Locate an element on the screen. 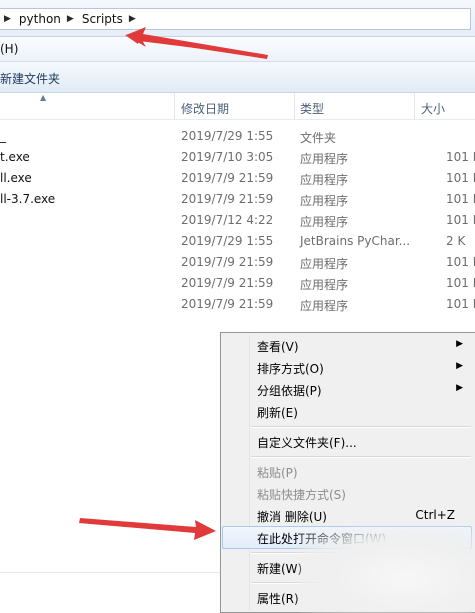  file-name: _ is located at coordinates (3, 136).